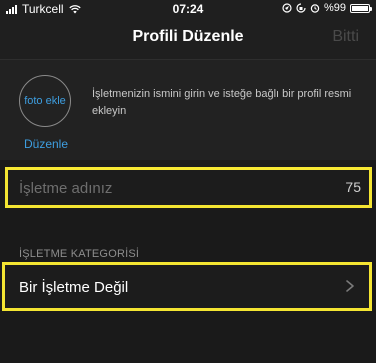  What do you see at coordinates (334, 8) in the screenshot?
I see `battery-percent: %99` at bounding box center [334, 8].